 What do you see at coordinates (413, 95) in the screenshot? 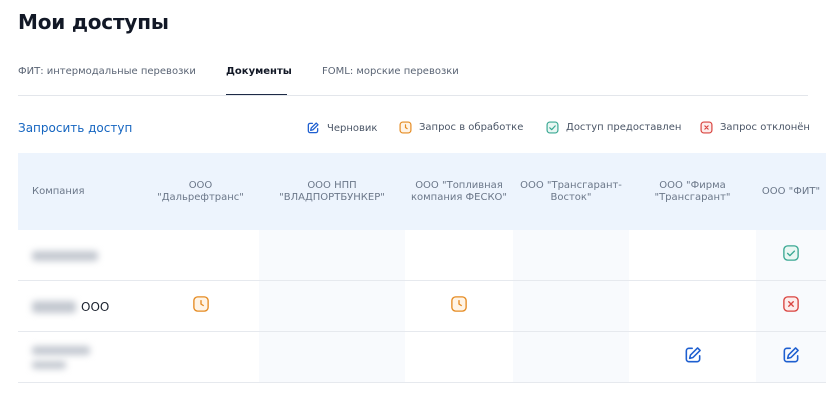
I see `tabs-divider` at bounding box center [413, 95].